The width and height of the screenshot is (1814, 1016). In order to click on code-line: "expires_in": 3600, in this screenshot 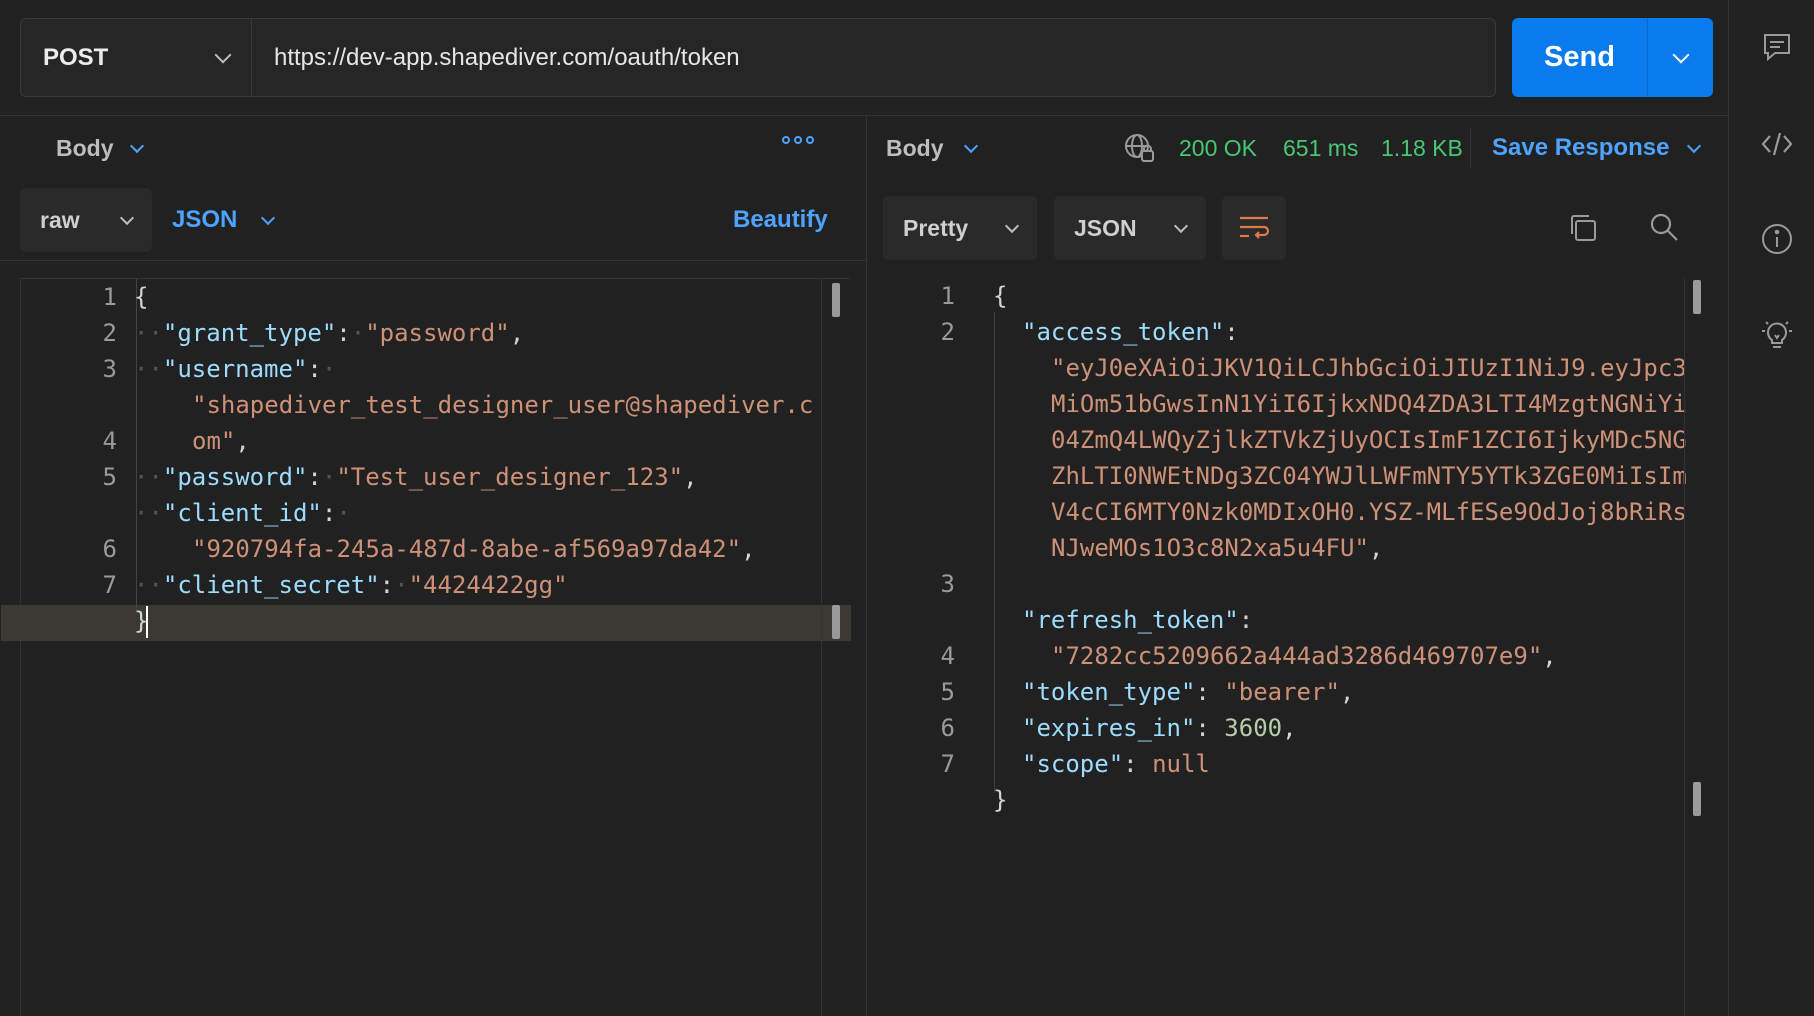, I will do `click(1159, 728)`.